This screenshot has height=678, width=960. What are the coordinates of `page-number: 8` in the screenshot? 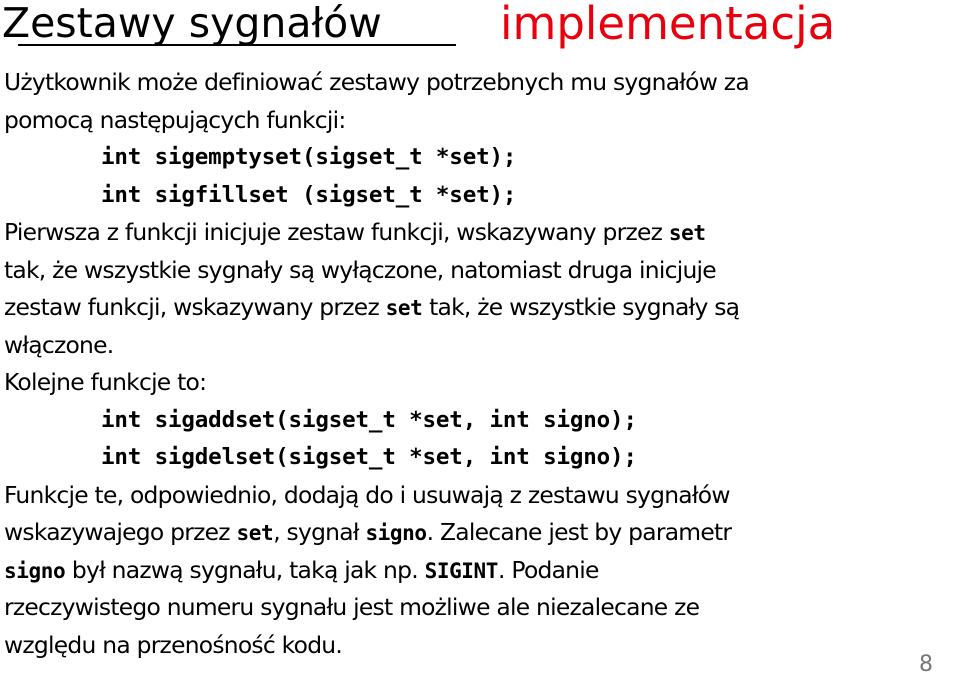 It's located at (926, 664).